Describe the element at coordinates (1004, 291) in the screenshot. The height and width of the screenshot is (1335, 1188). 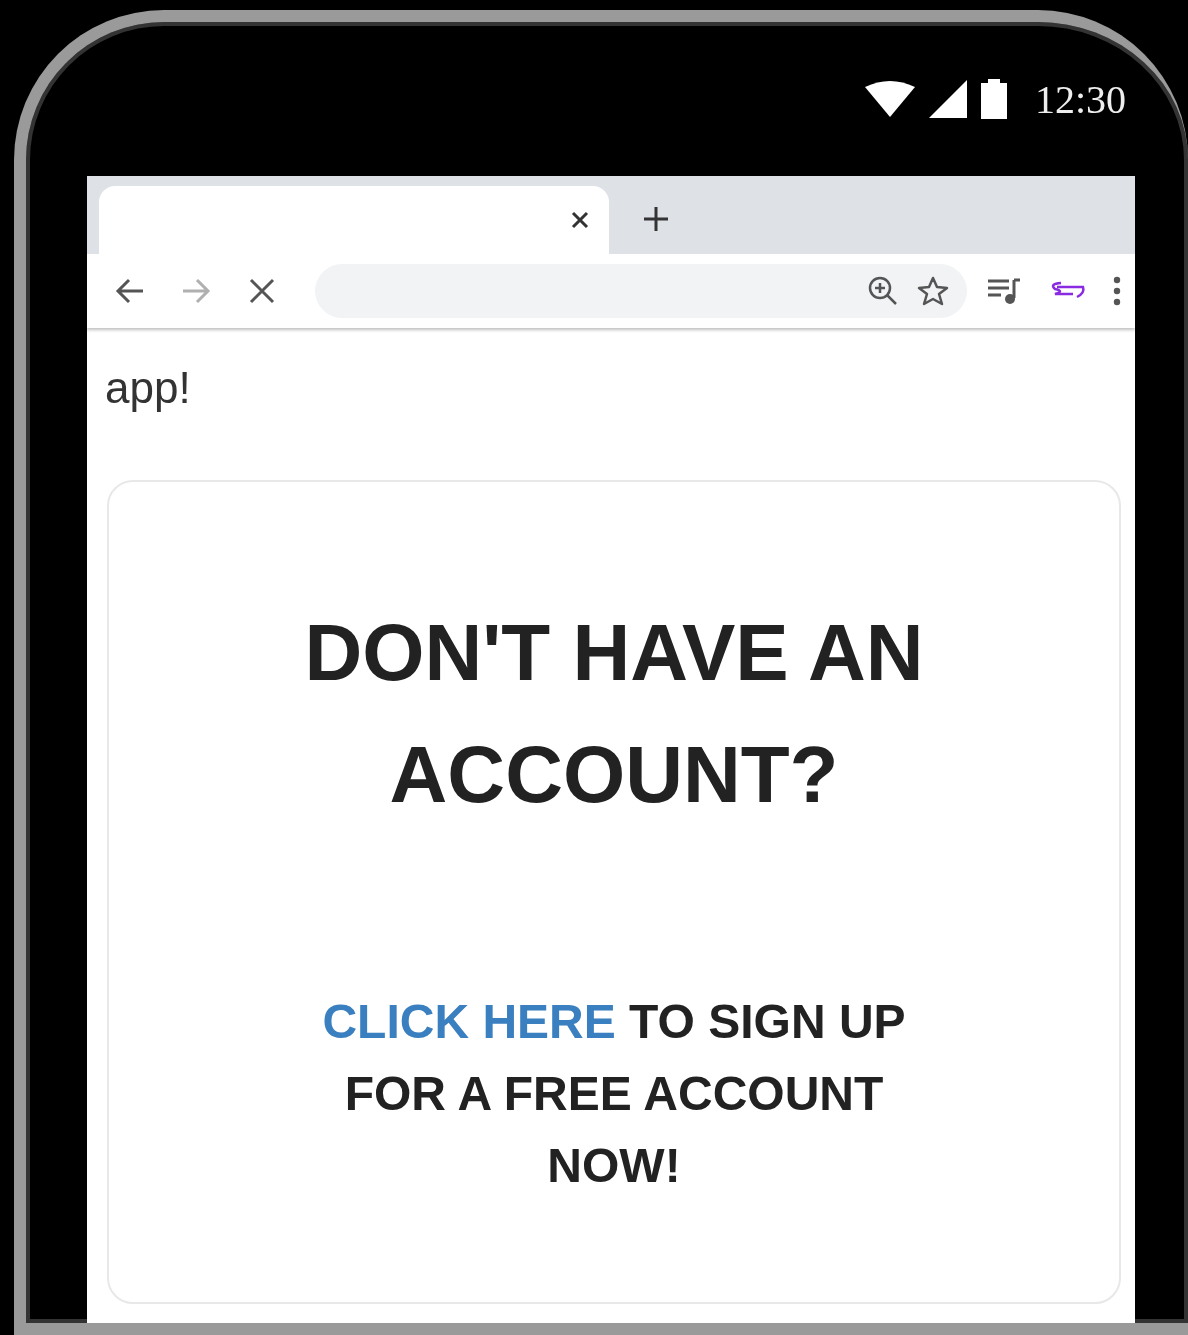
I see `playlist-icon` at that location.